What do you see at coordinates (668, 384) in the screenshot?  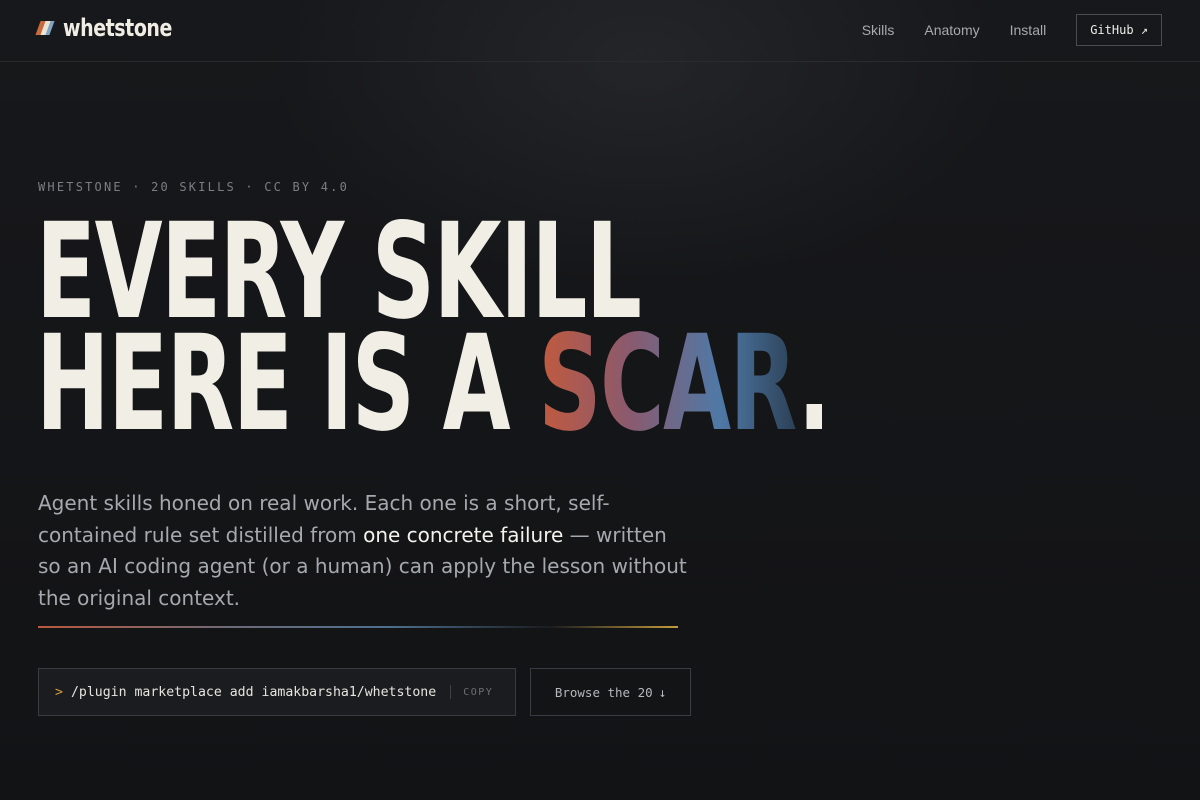 I see `headline-accent-word: SCAR` at bounding box center [668, 384].